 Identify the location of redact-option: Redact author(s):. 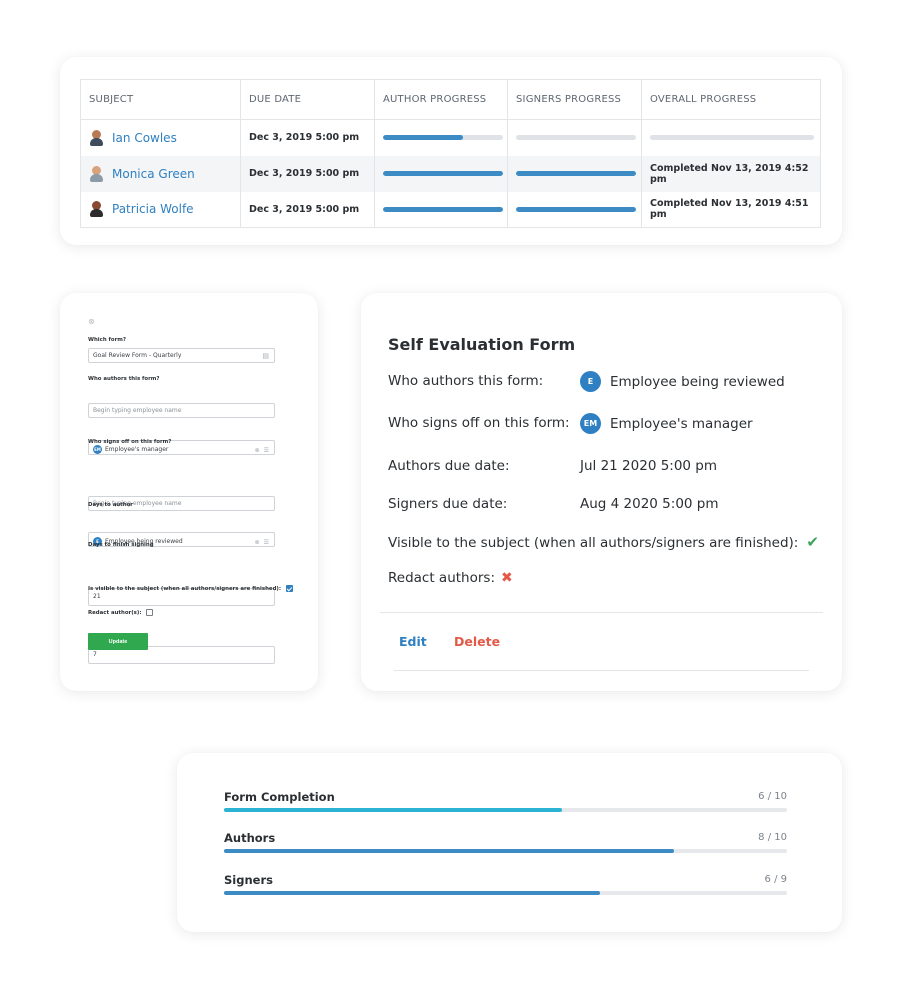
(121, 612).